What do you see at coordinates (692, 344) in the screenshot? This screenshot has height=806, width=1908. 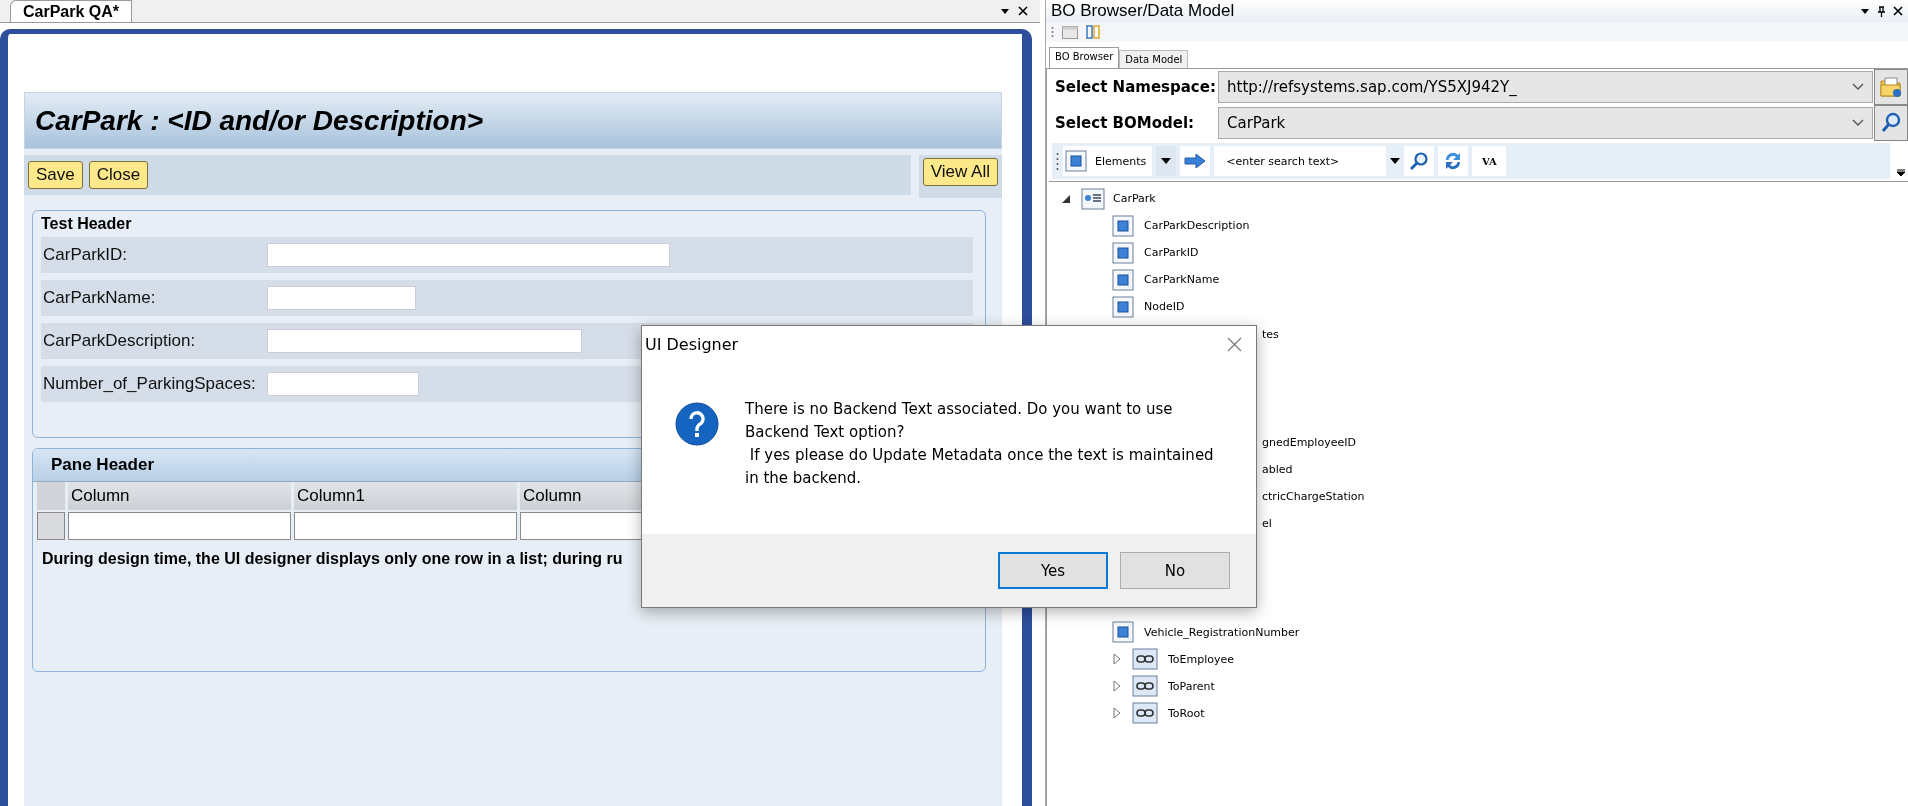 I see `dialog-title: UI Designer` at bounding box center [692, 344].